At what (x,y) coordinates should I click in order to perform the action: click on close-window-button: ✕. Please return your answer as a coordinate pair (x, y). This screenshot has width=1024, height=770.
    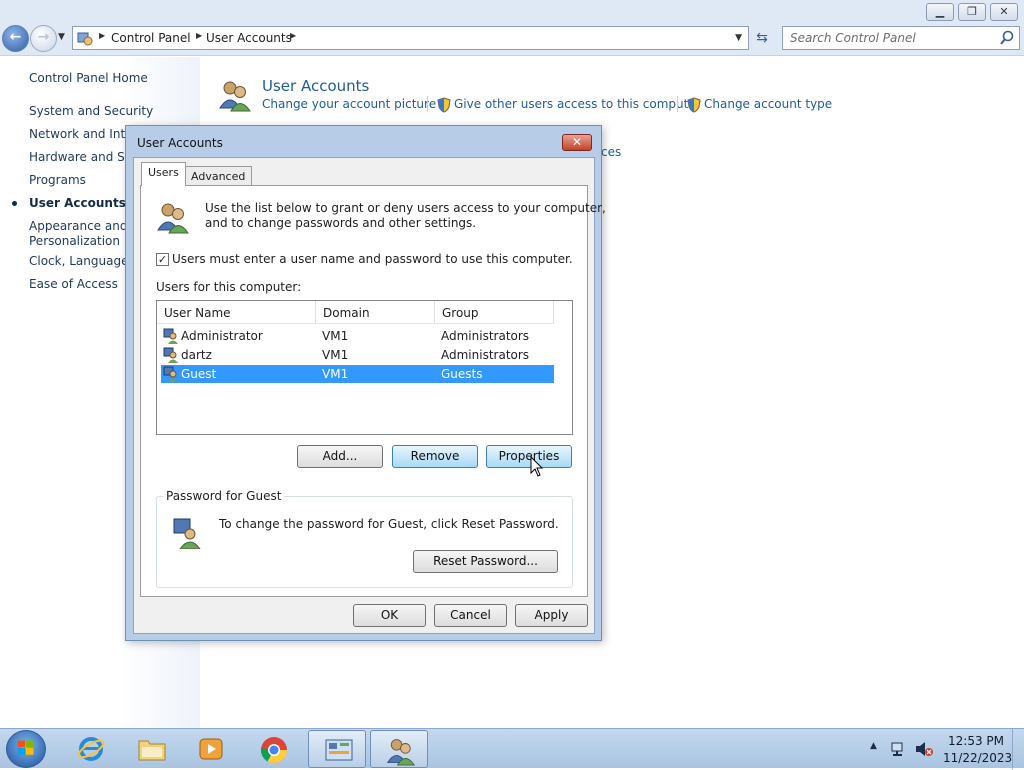
    Looking at the image, I should click on (1004, 12).